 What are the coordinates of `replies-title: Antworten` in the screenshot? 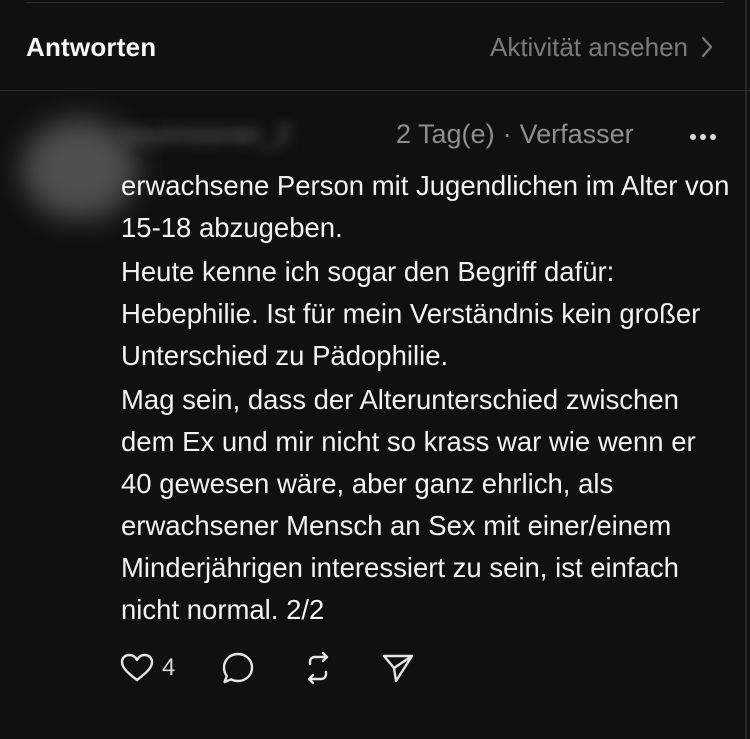 It's located at (91, 46).